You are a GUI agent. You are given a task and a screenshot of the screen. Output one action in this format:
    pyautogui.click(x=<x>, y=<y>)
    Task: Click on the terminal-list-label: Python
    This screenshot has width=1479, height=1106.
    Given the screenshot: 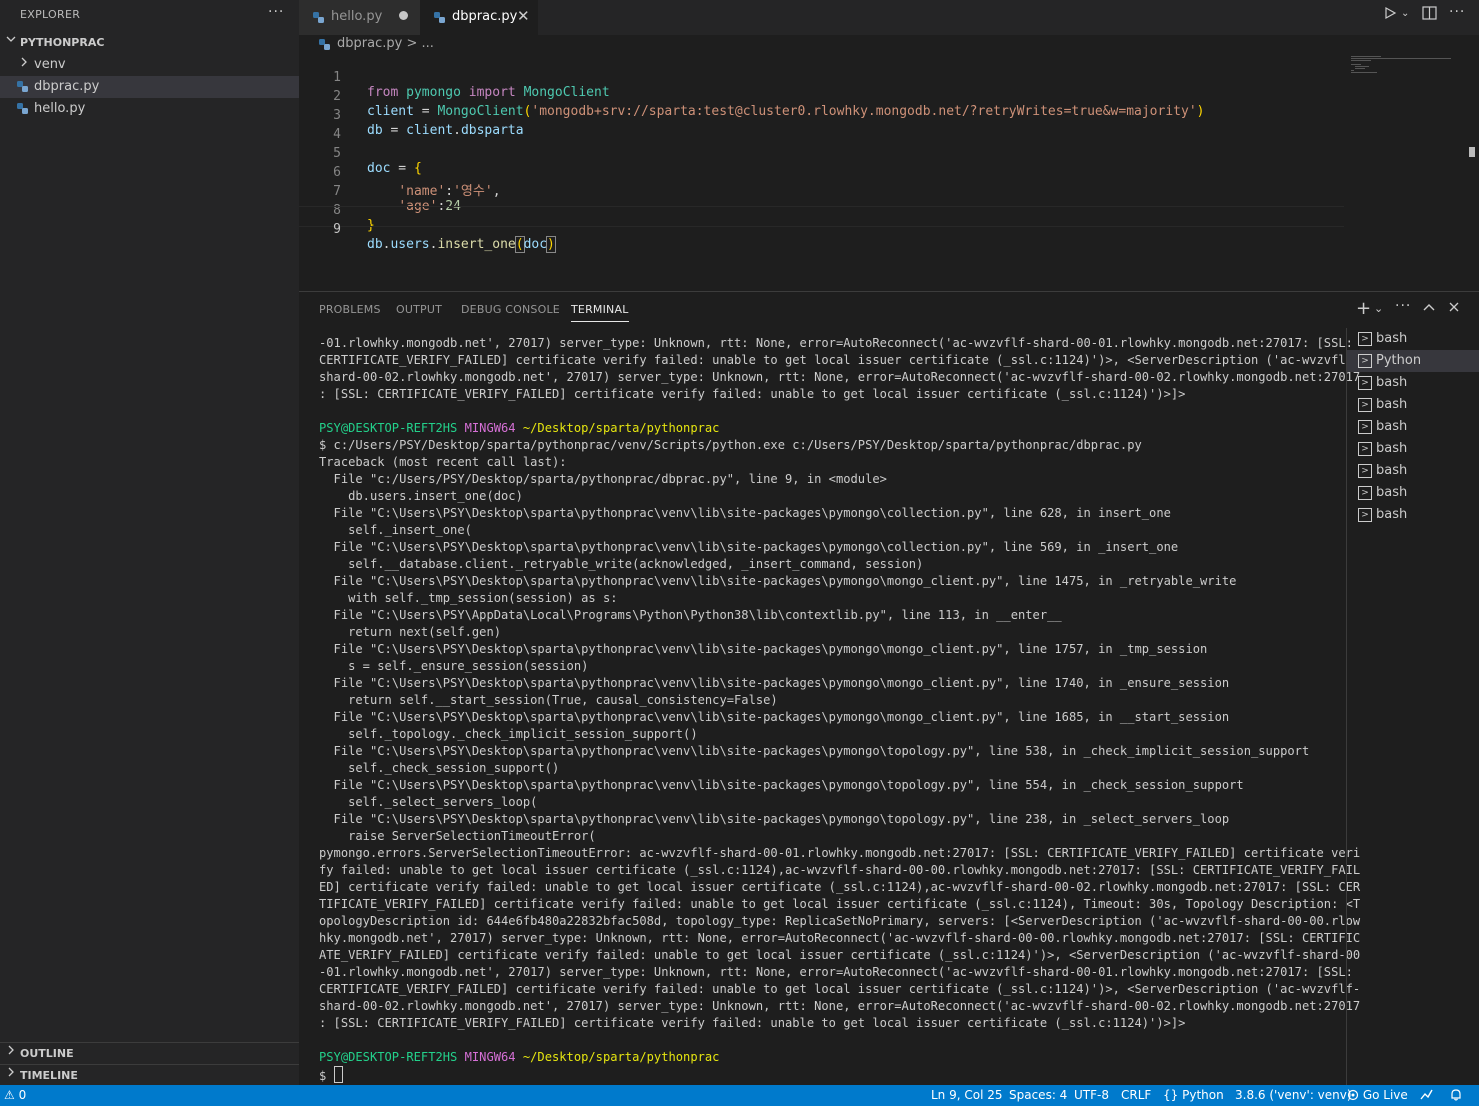 What is the action you would take?
    pyautogui.click(x=1399, y=360)
    